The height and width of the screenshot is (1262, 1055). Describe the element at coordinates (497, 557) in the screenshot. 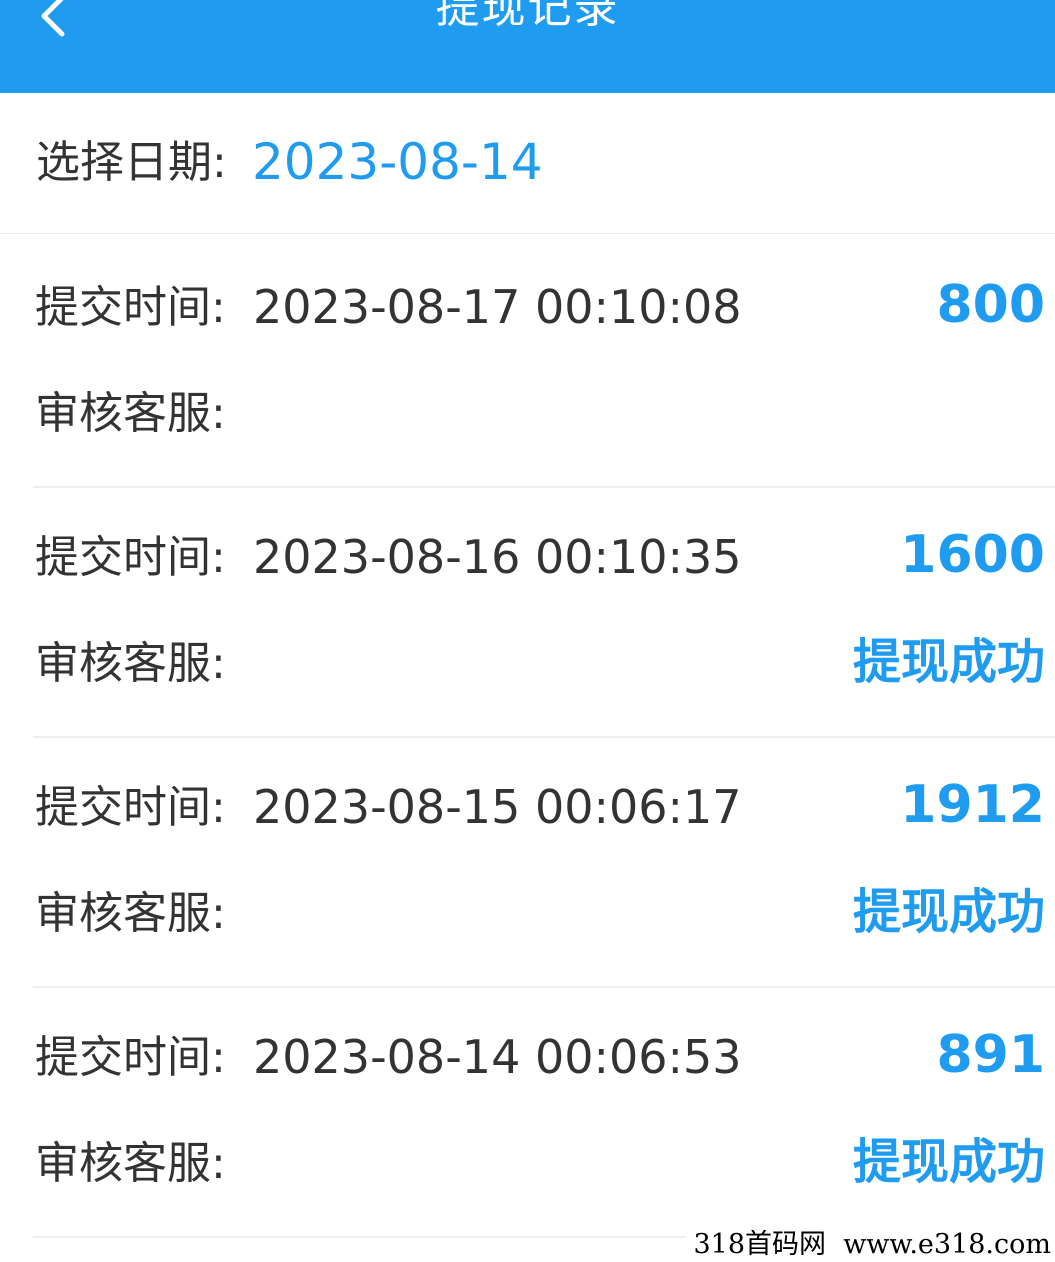

I see `submit-time-value: 2023-08-16 00:10:35` at that location.